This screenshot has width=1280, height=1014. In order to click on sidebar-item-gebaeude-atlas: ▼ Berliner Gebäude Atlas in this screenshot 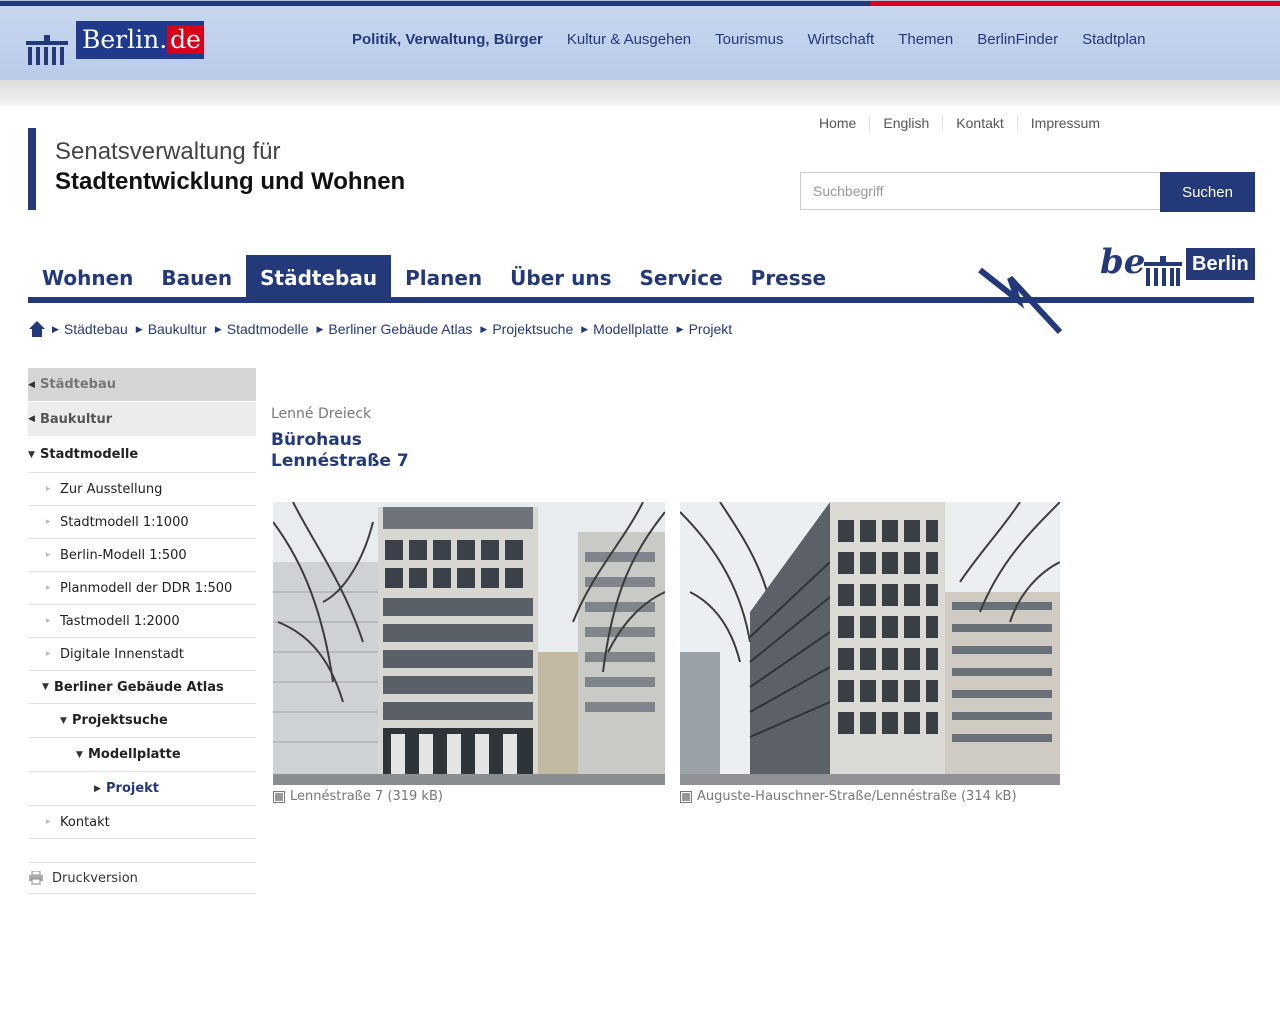, I will do `click(142, 687)`.